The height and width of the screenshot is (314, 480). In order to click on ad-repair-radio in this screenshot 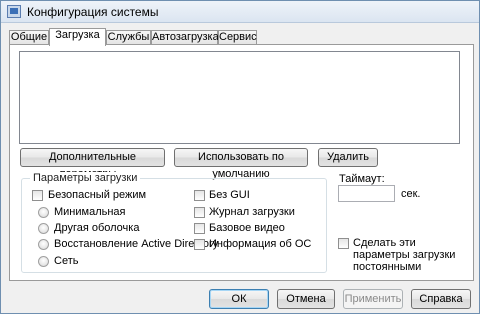, I will do `click(43, 244)`.